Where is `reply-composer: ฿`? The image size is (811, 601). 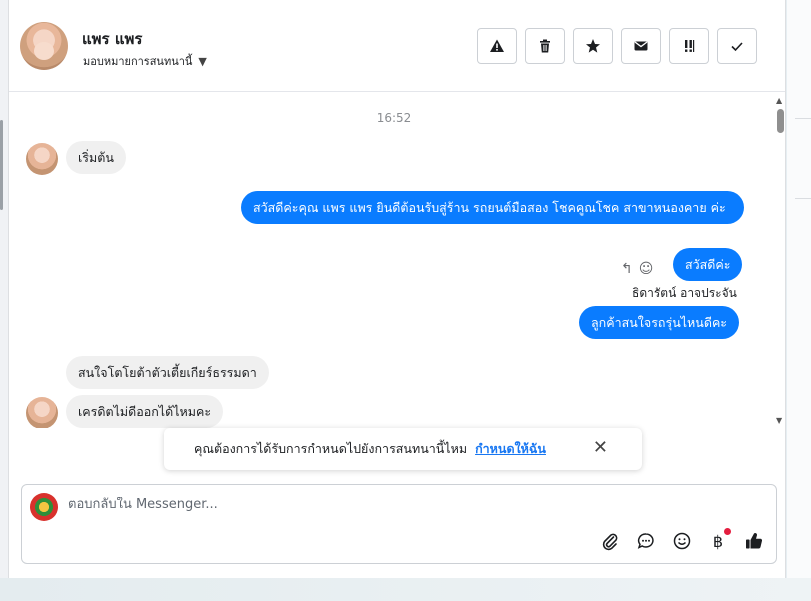
reply-composer: ฿ is located at coordinates (399, 524).